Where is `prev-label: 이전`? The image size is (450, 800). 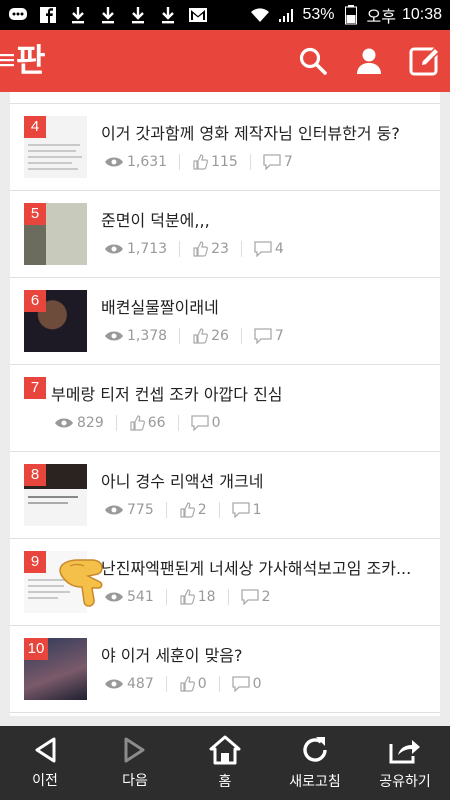
prev-label: 이전 is located at coordinates (45, 781).